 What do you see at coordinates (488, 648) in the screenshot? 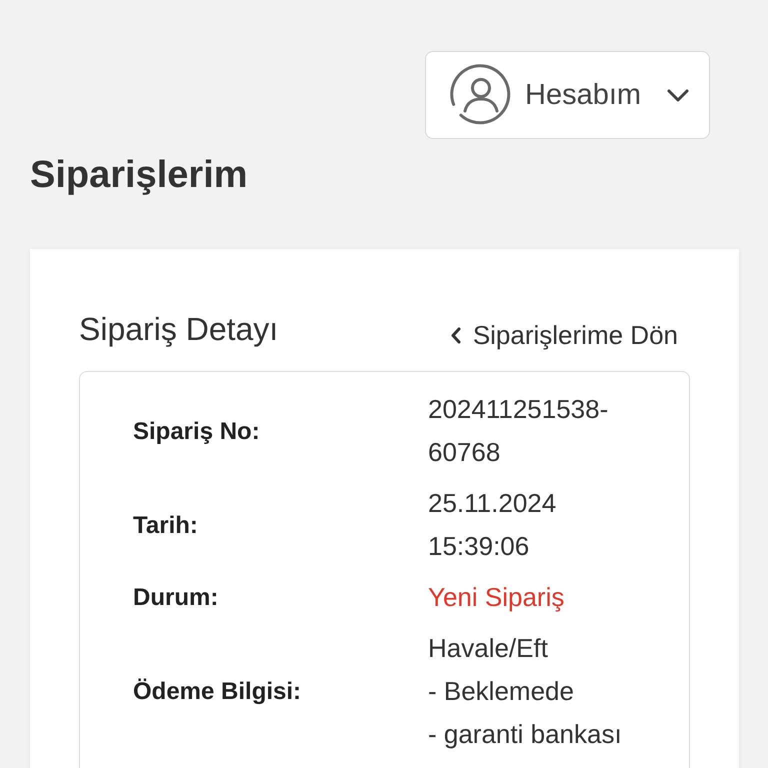
I see `payment-info-line: Havale/Eft` at bounding box center [488, 648].